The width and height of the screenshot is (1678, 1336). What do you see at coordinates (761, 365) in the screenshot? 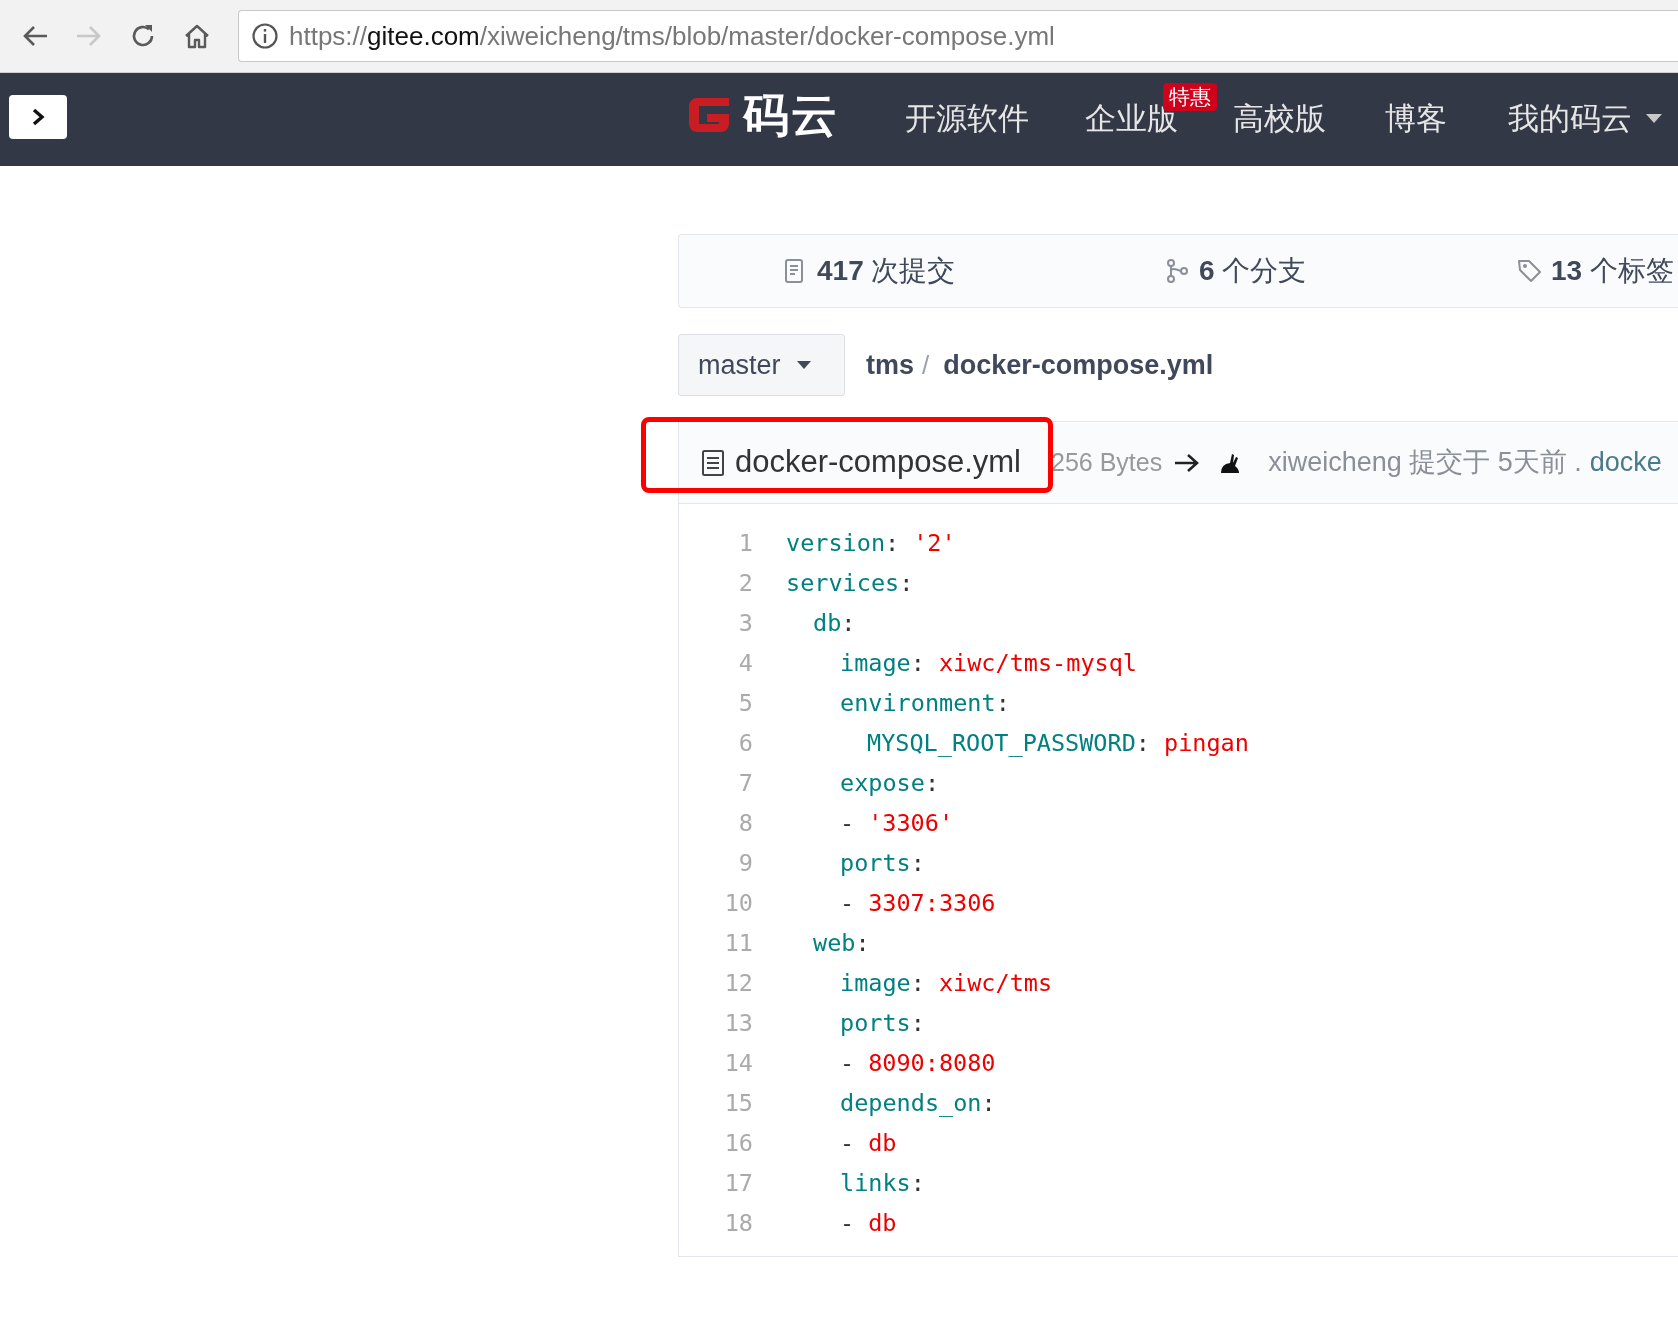
I see `branch-dropdown: master` at bounding box center [761, 365].